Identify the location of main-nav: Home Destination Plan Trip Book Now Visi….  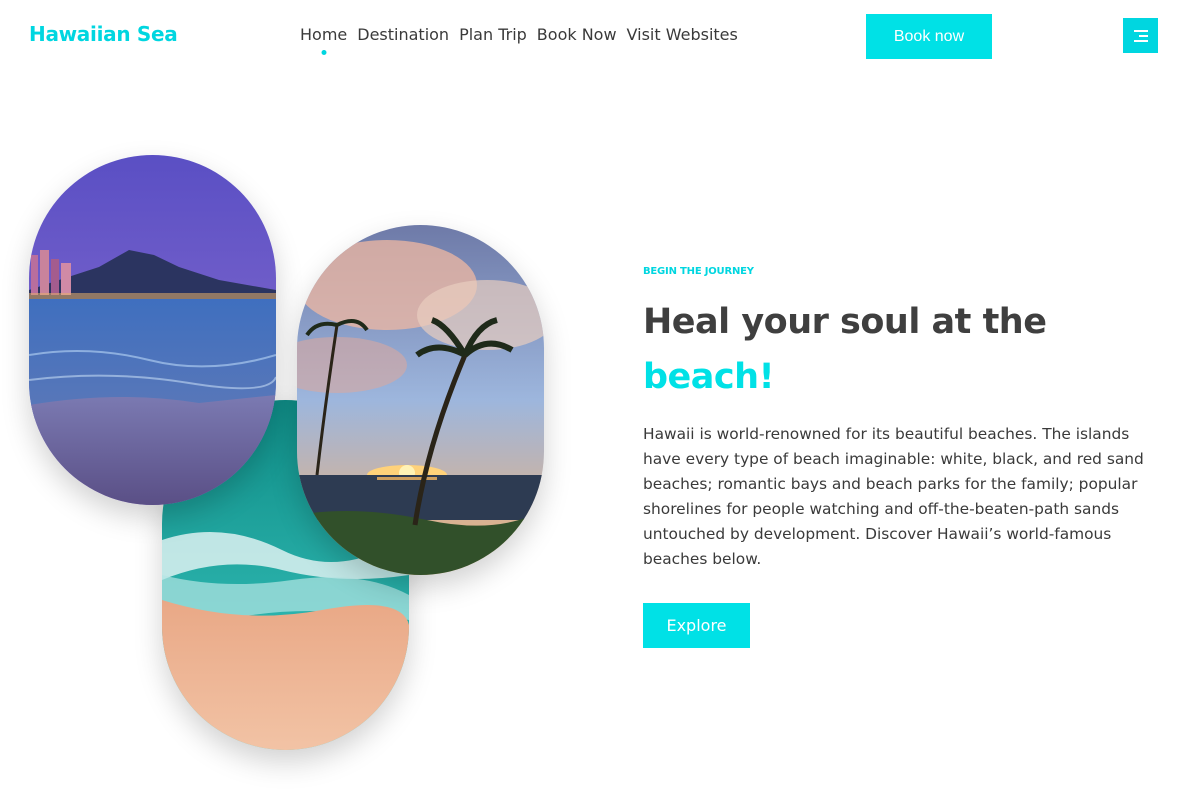
(519, 34).